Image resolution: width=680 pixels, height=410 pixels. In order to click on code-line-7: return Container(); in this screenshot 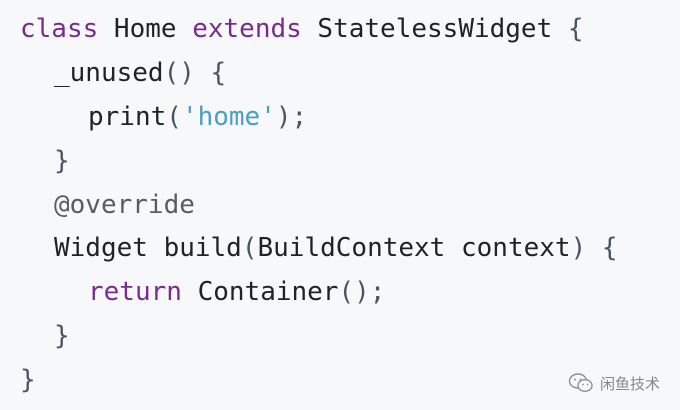, I will do `click(309, 293)`.